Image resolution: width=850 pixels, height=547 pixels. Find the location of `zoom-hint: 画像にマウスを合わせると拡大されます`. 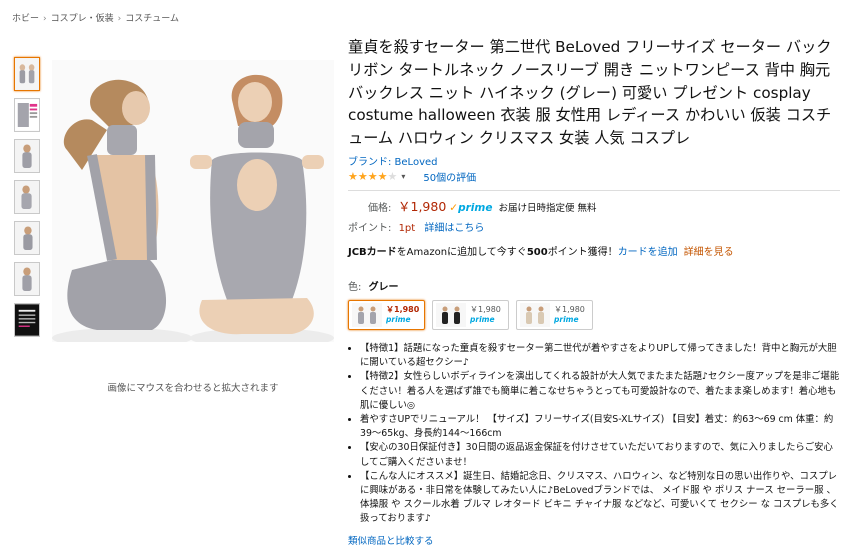

zoom-hint: 画像にマウスを合わせると拡大されます is located at coordinates (193, 388).